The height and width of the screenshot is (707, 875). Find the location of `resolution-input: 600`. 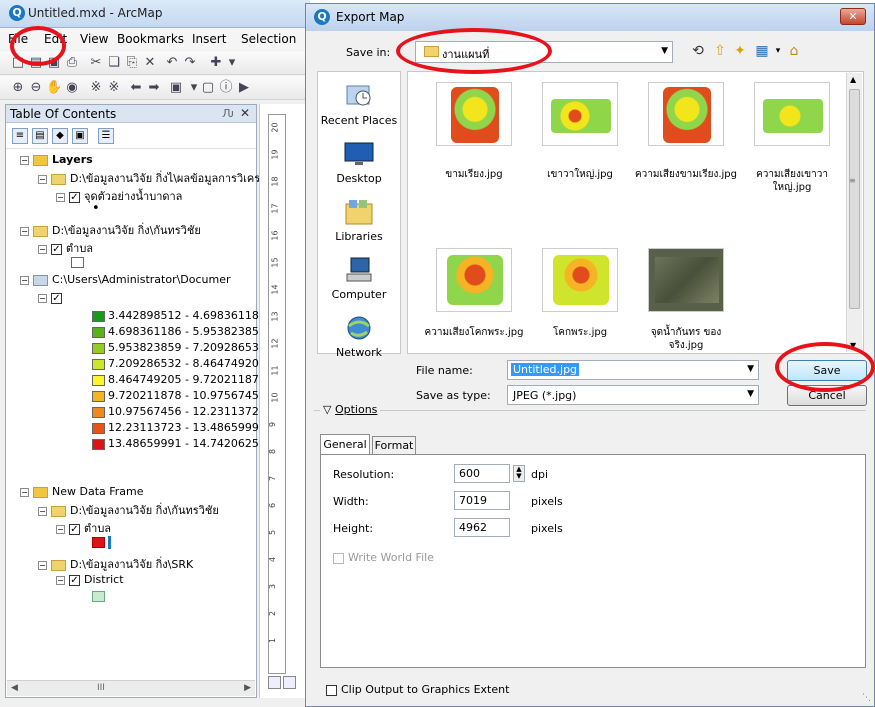

resolution-input: 600 is located at coordinates (482, 473).